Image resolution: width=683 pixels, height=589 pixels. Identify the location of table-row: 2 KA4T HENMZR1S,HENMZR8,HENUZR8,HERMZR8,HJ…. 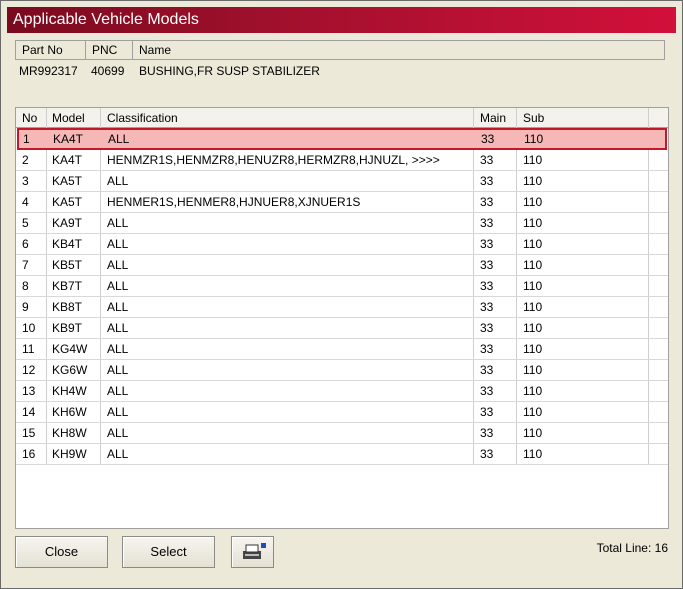
(342, 160).